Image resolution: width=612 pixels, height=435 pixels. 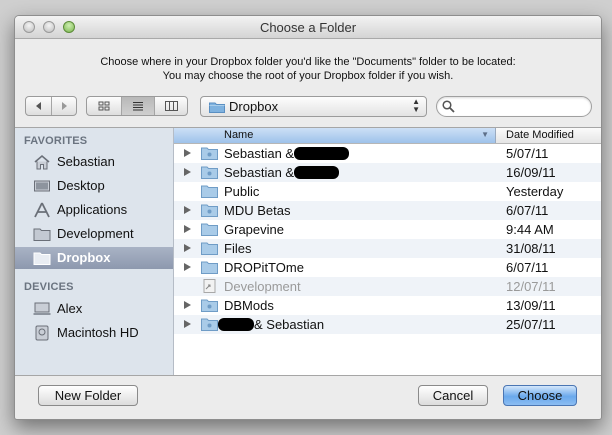 I want to click on location-label: Dropbox, so click(x=254, y=106).